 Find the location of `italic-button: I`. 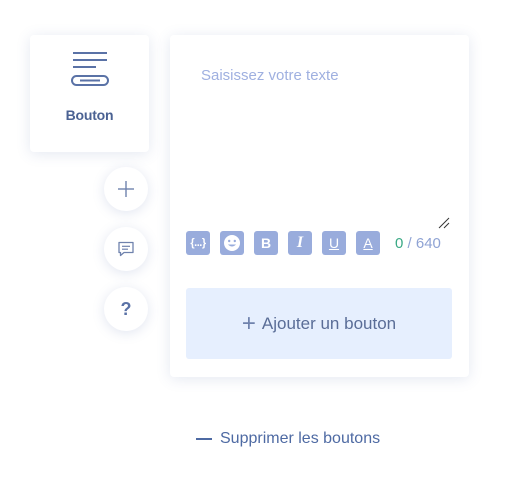

italic-button: I is located at coordinates (300, 243).